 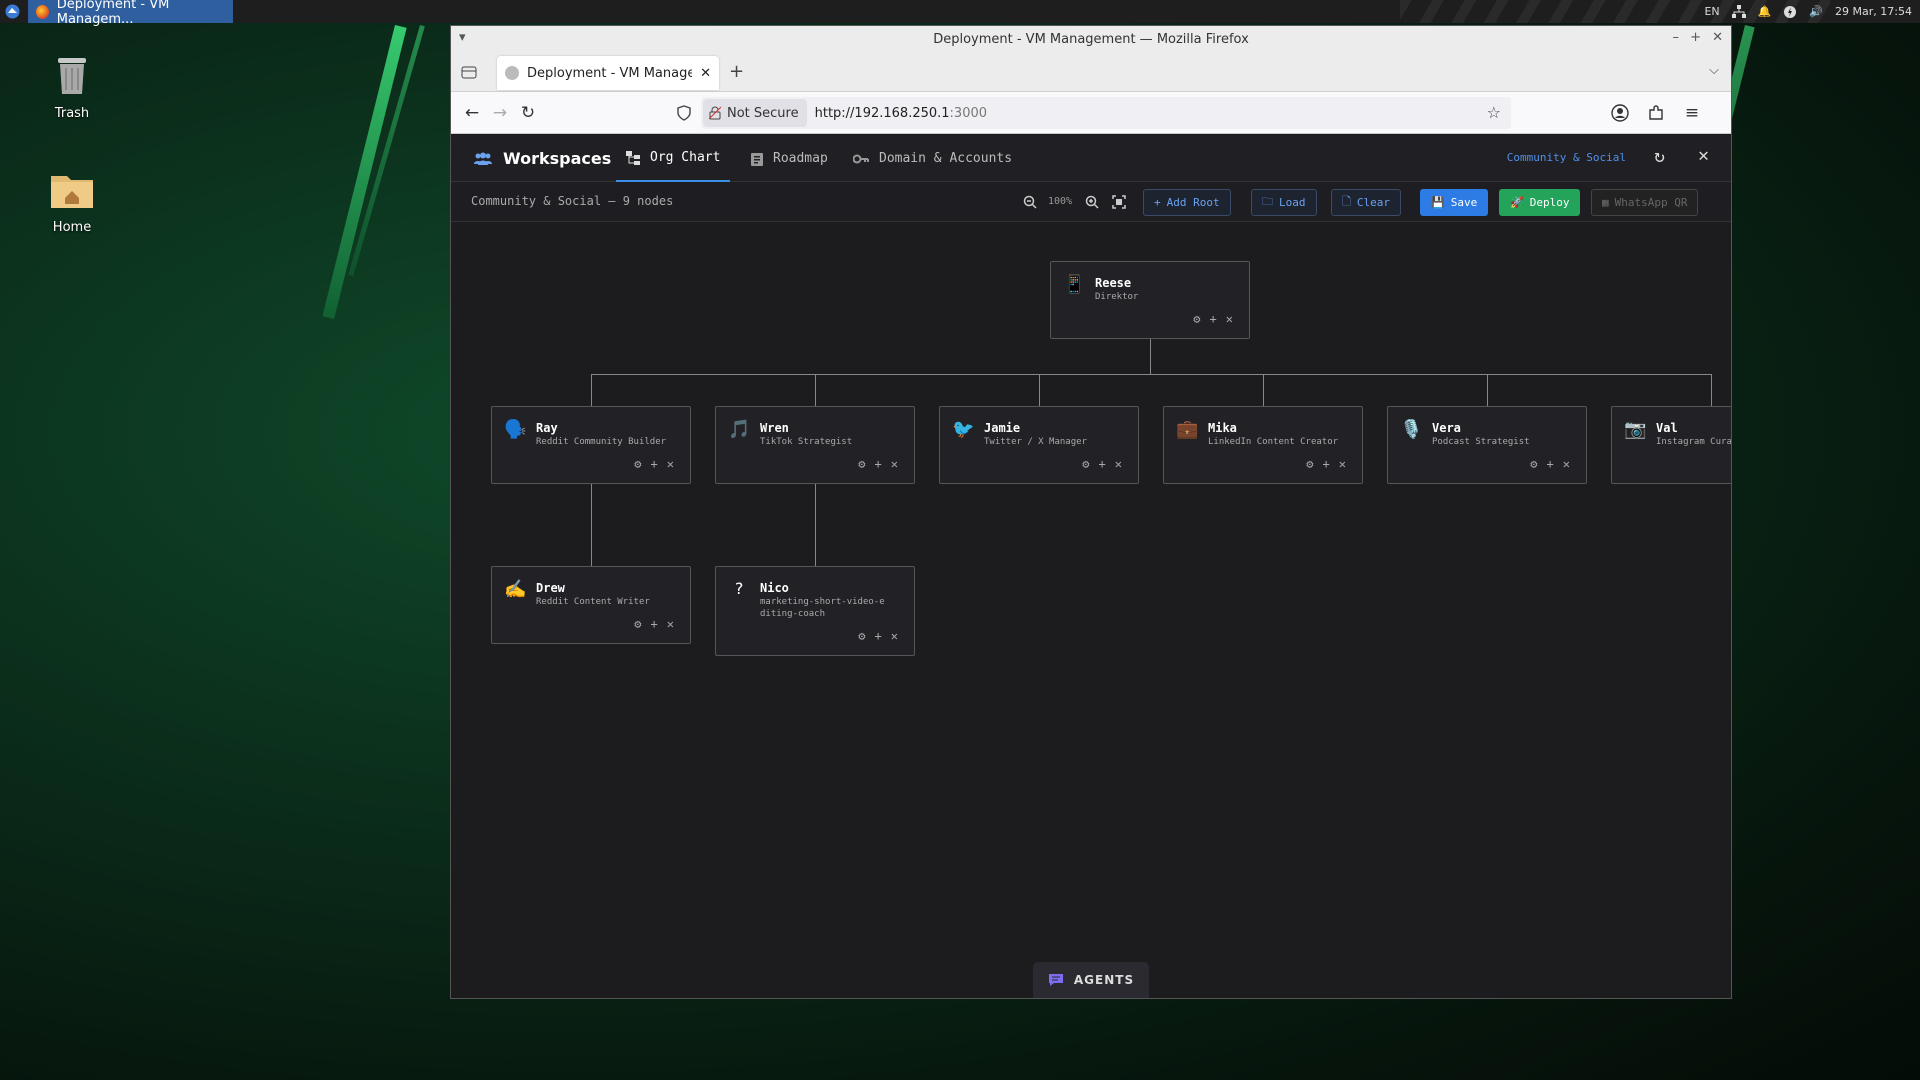 I want to click on notification-bell-icon: 🔔, so click(x=1765, y=11).